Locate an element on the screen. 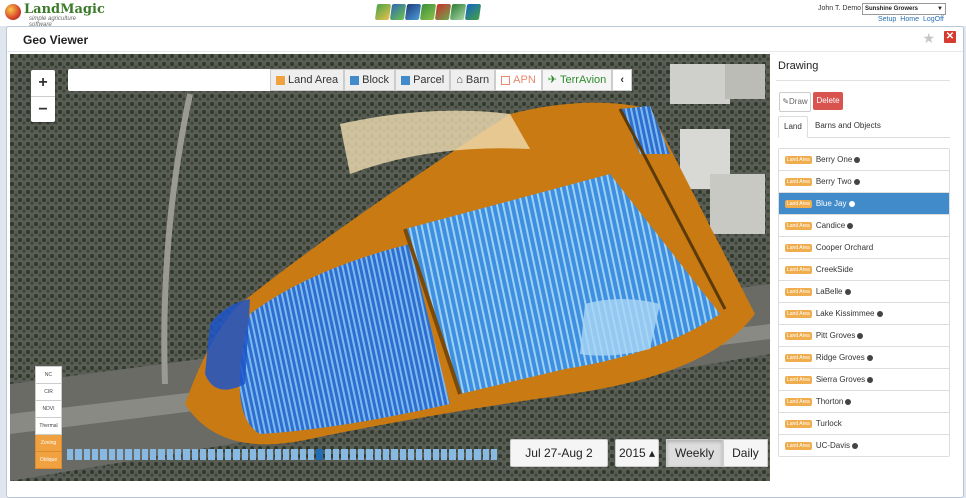 This screenshot has width=966, height=498. barn-tool: ⌂ Barn is located at coordinates (473, 80).